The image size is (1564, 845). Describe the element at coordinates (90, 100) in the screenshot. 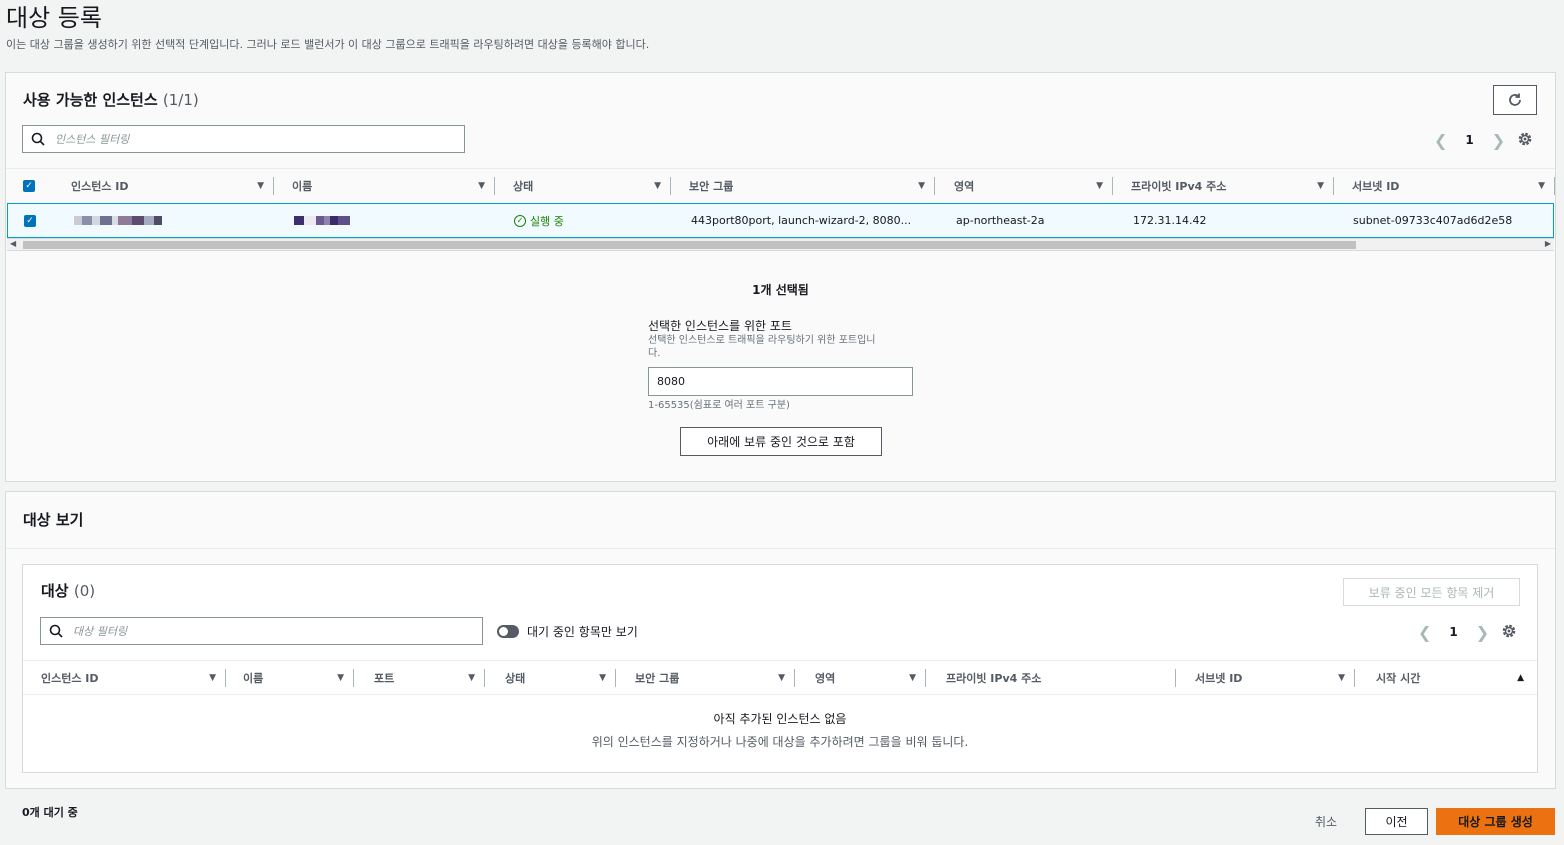

I see `available-instances-title: 사용 가능한 인스턴스` at that location.